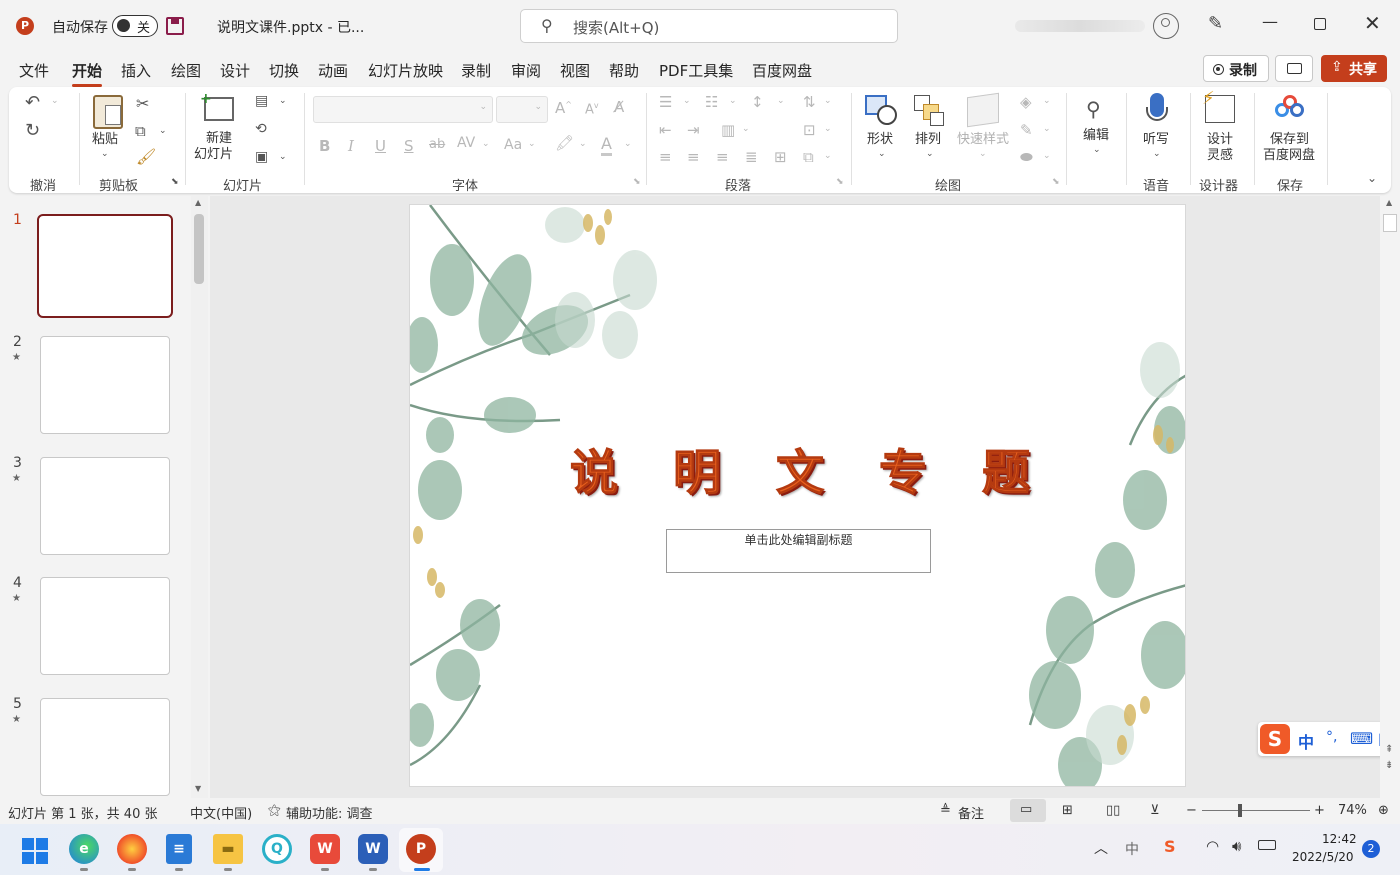 This screenshot has width=1400, height=875. I want to click on accessibility-status: 辅助功能: 调查, so click(329, 812).